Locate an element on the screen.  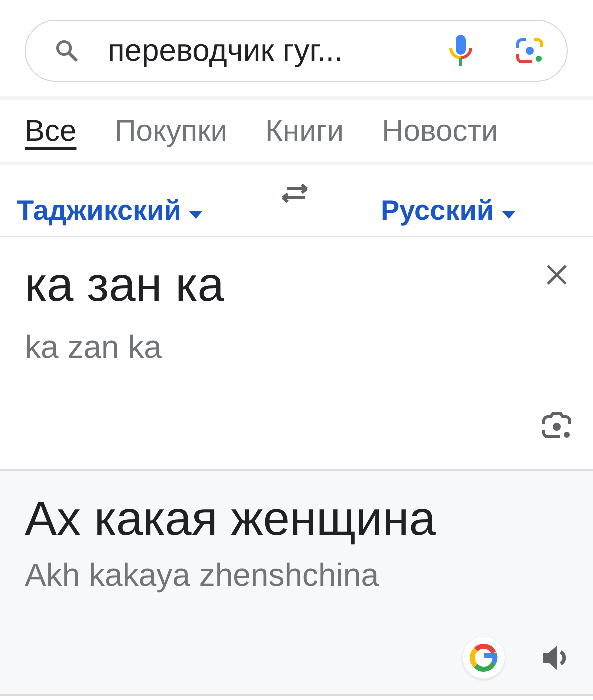
google-logo-icon is located at coordinates (484, 658).